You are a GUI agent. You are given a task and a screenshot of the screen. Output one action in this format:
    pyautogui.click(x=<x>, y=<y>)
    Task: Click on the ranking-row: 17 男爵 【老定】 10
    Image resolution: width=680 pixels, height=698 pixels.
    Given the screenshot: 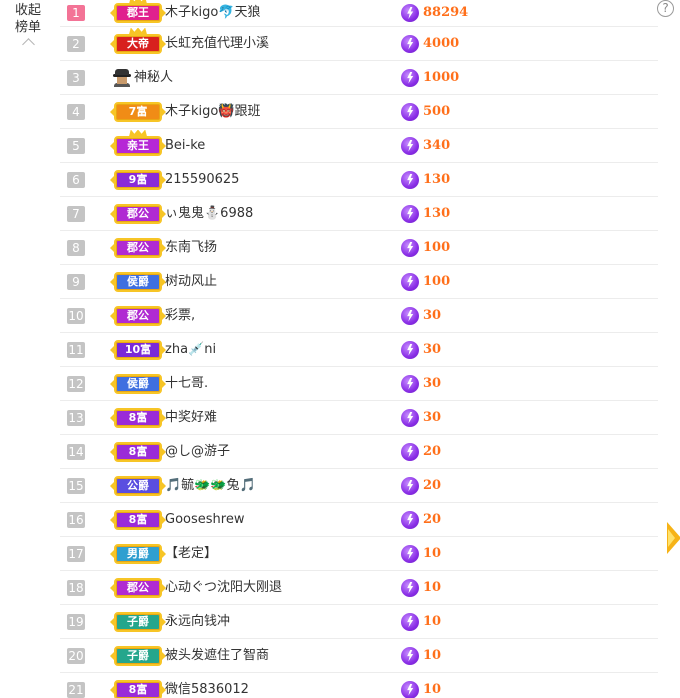 What is the action you would take?
    pyautogui.click(x=359, y=554)
    